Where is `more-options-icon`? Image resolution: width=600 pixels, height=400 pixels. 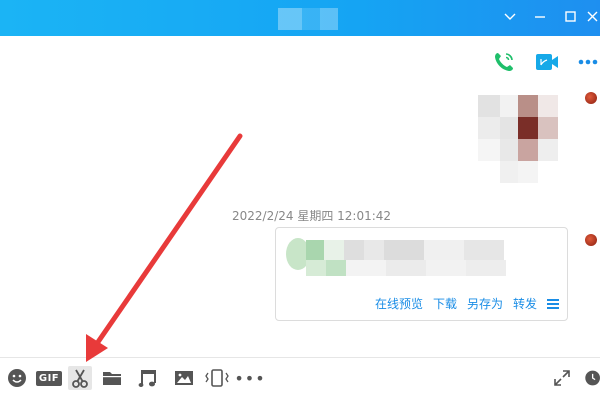
more-options-icon is located at coordinates (588, 62).